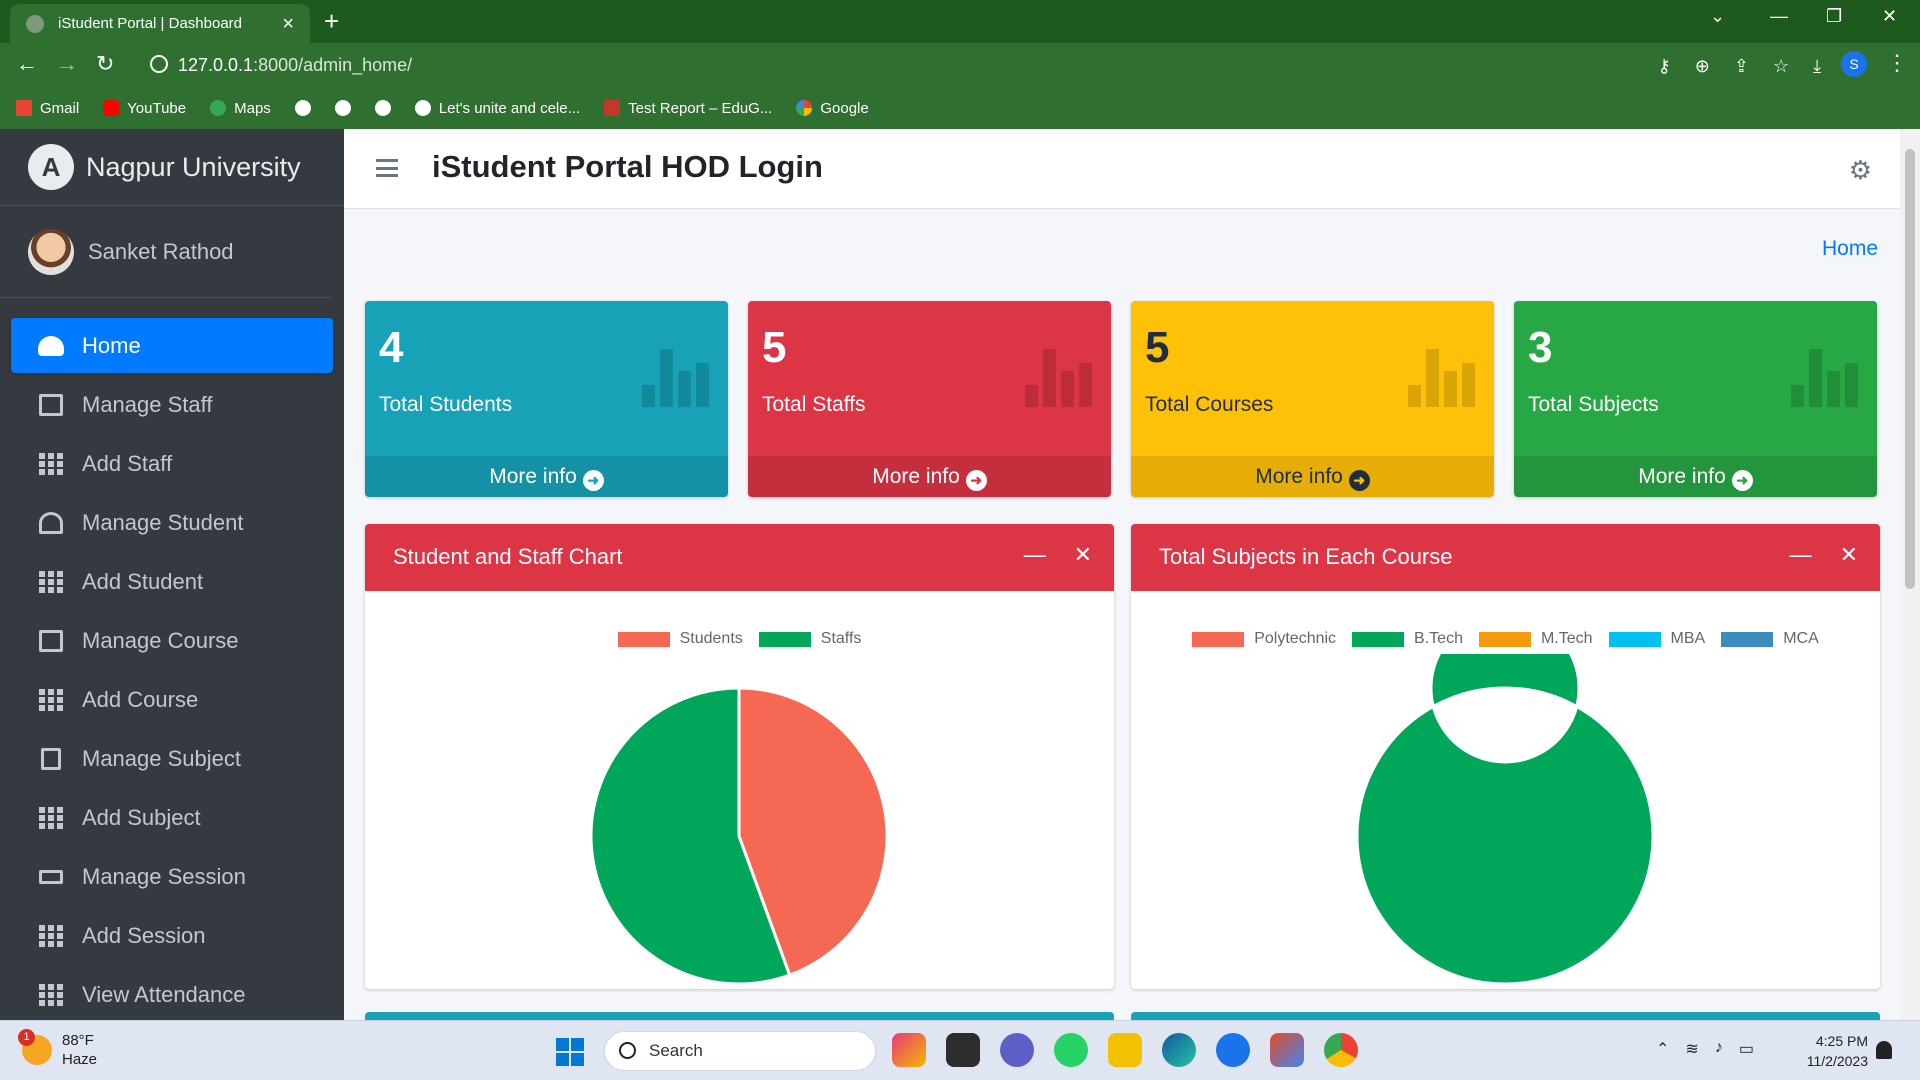 This screenshot has width=1920, height=1080. Describe the element at coordinates (1662, 1049) in the screenshot. I see `chevron-up-icon: ⌃` at that location.